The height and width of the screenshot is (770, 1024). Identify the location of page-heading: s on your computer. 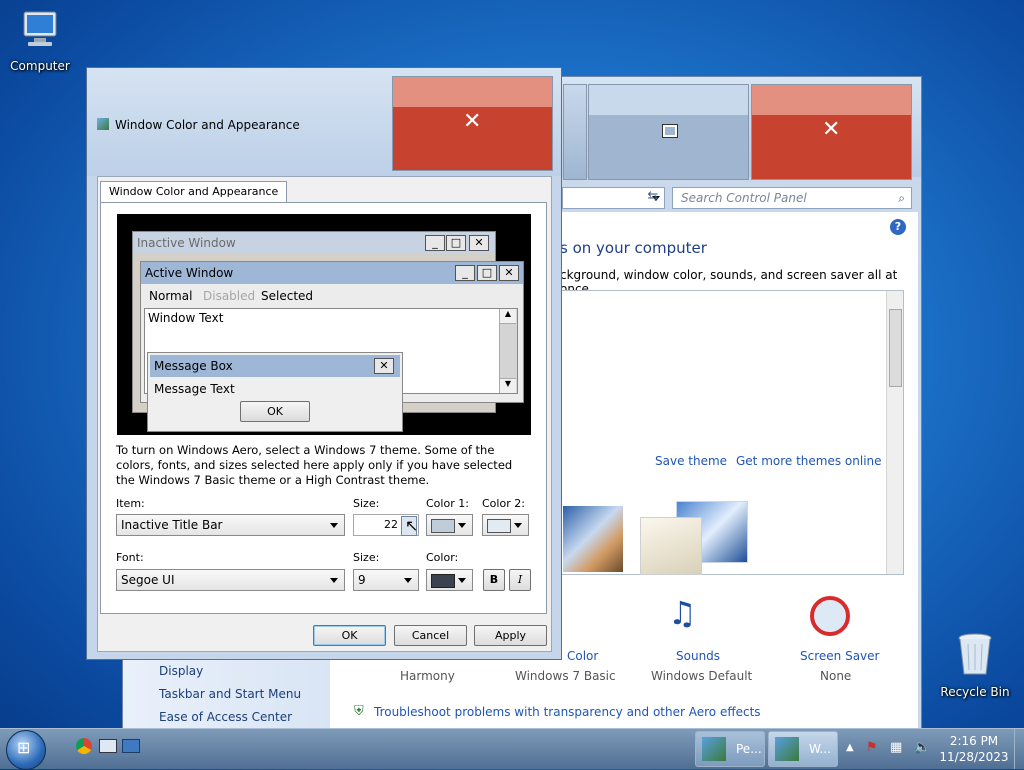
(633, 248).